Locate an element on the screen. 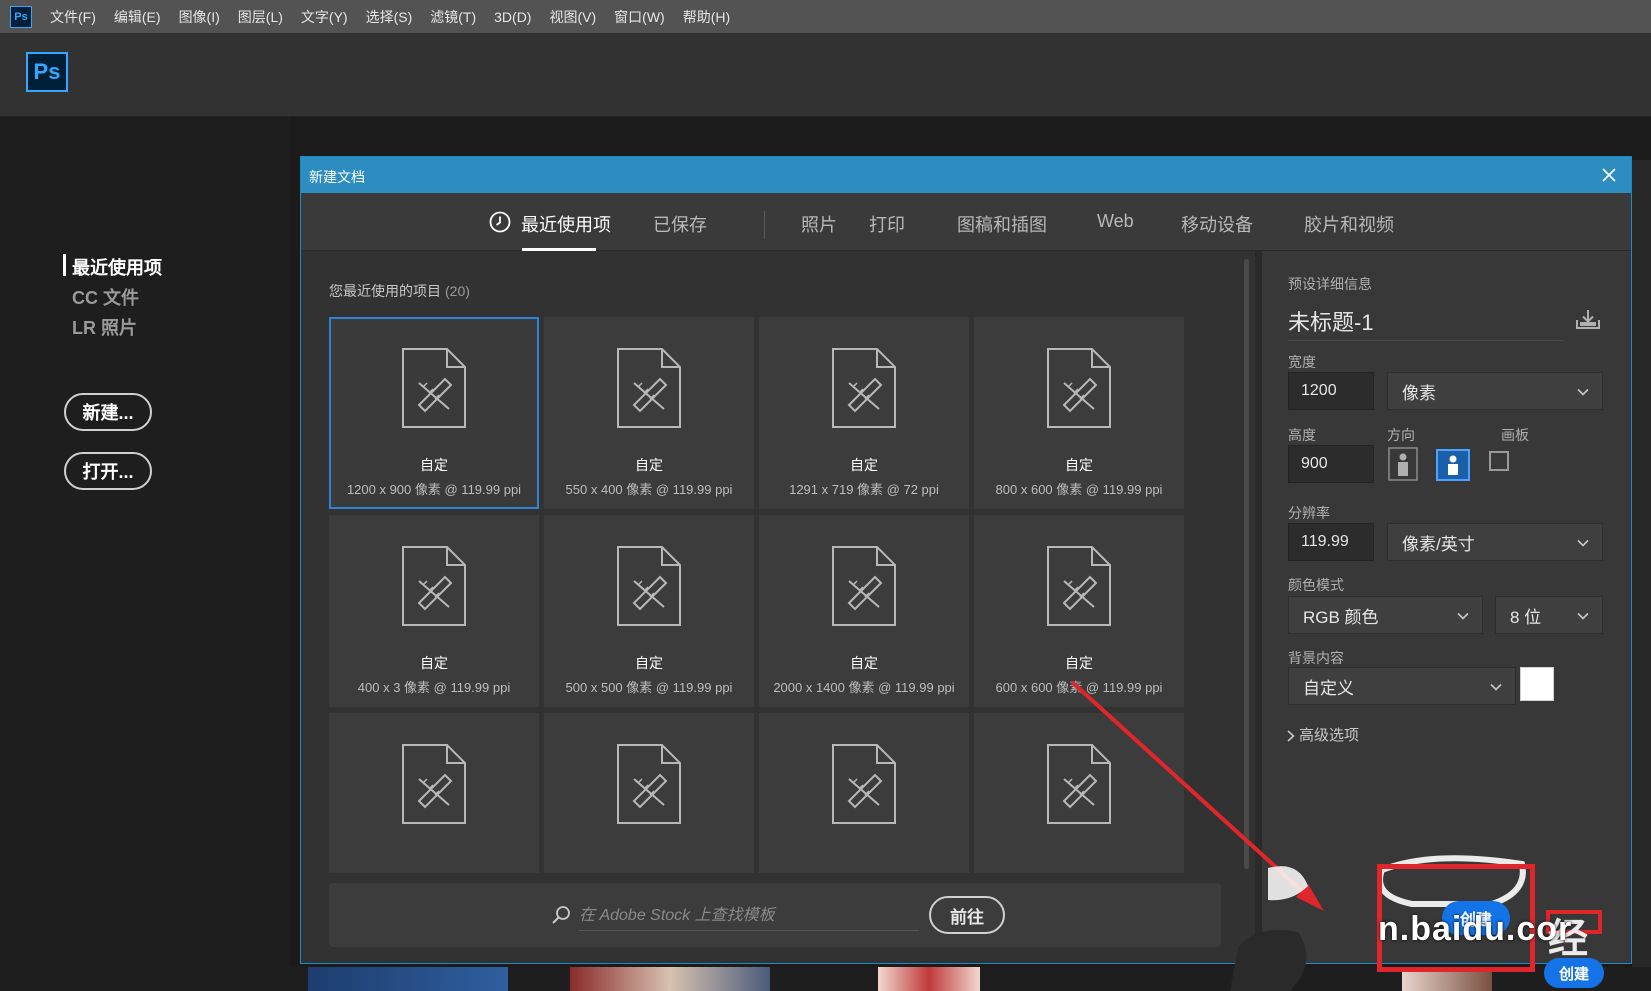  preset-card: 自定 1291 x 719 像素 @ 72 ppi is located at coordinates (864, 413).